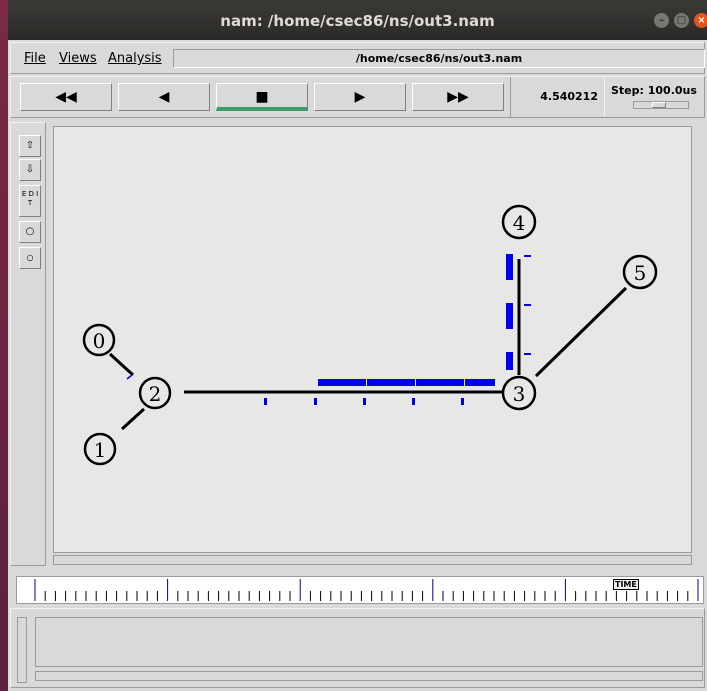 This screenshot has width=707, height=691. I want to click on svg-text: 2, so click(155, 394).